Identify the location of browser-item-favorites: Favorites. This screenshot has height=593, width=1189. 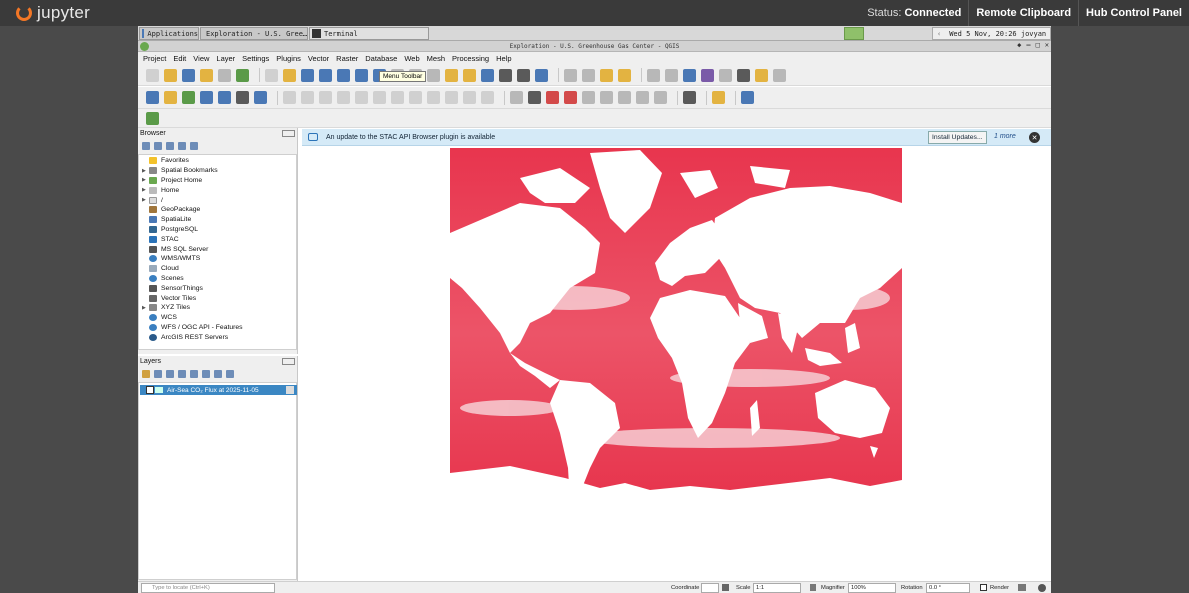
(217, 161).